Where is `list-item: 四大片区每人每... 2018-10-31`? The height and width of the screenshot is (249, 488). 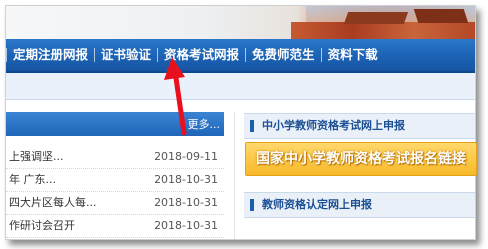 list-item: 四大片区每人每... 2018-10-31 is located at coordinates (115, 203).